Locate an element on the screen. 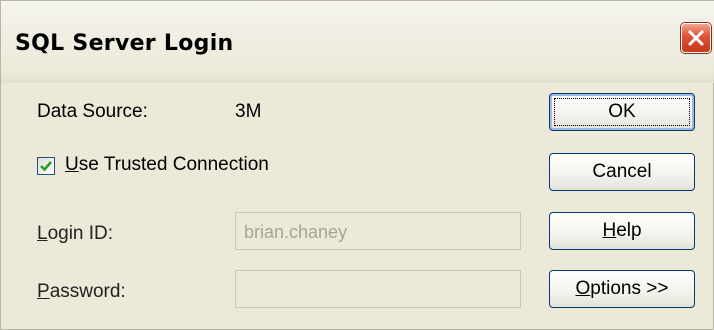 Image resolution: width=714 pixels, height=330 pixels. close-icon is located at coordinates (696, 38).